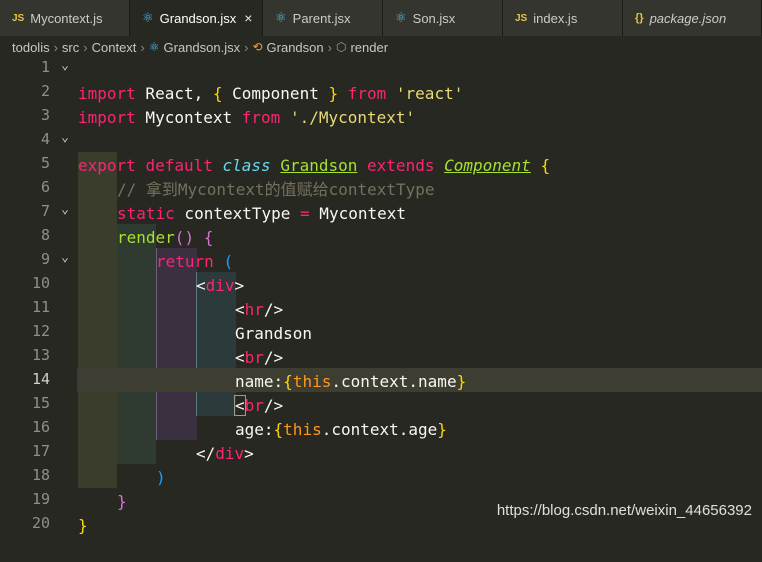 The image size is (762, 562). Describe the element at coordinates (341, 429) in the screenshot. I see `code-line: age:{this.context.age}` at that location.